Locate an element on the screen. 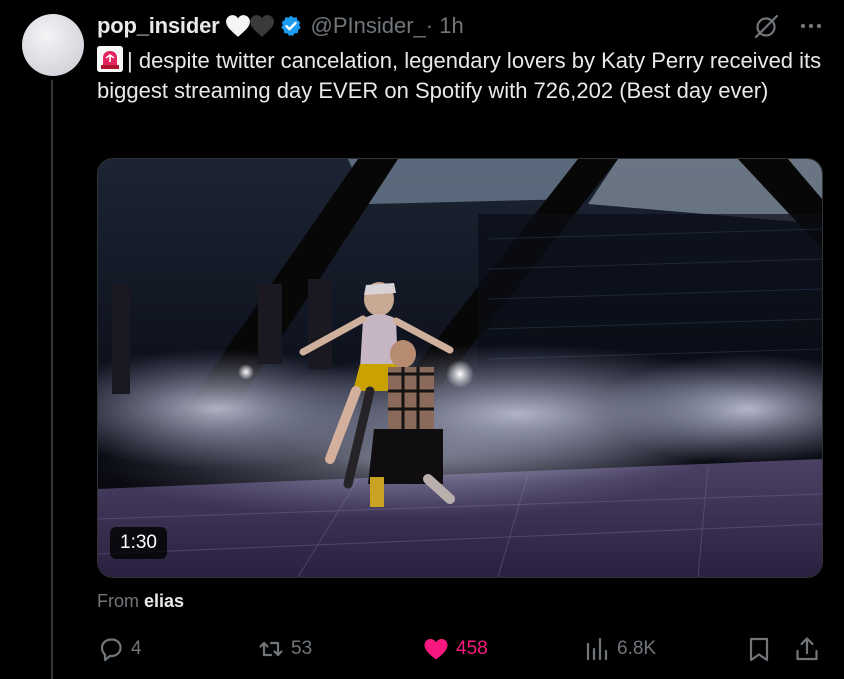 This screenshot has width=844, height=679. name-emoji is located at coordinates (249, 26).